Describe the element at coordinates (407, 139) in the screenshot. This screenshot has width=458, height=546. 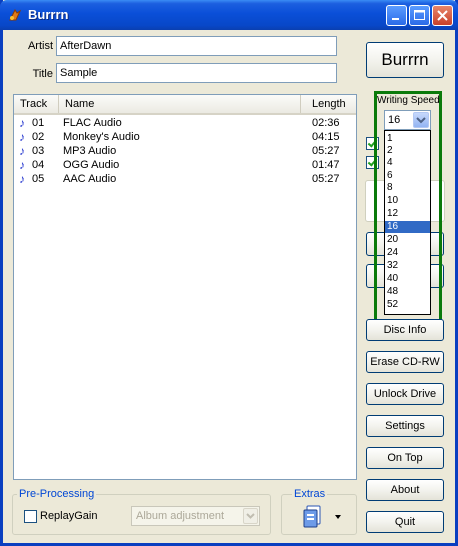
I see `speed-option: 1` at that location.